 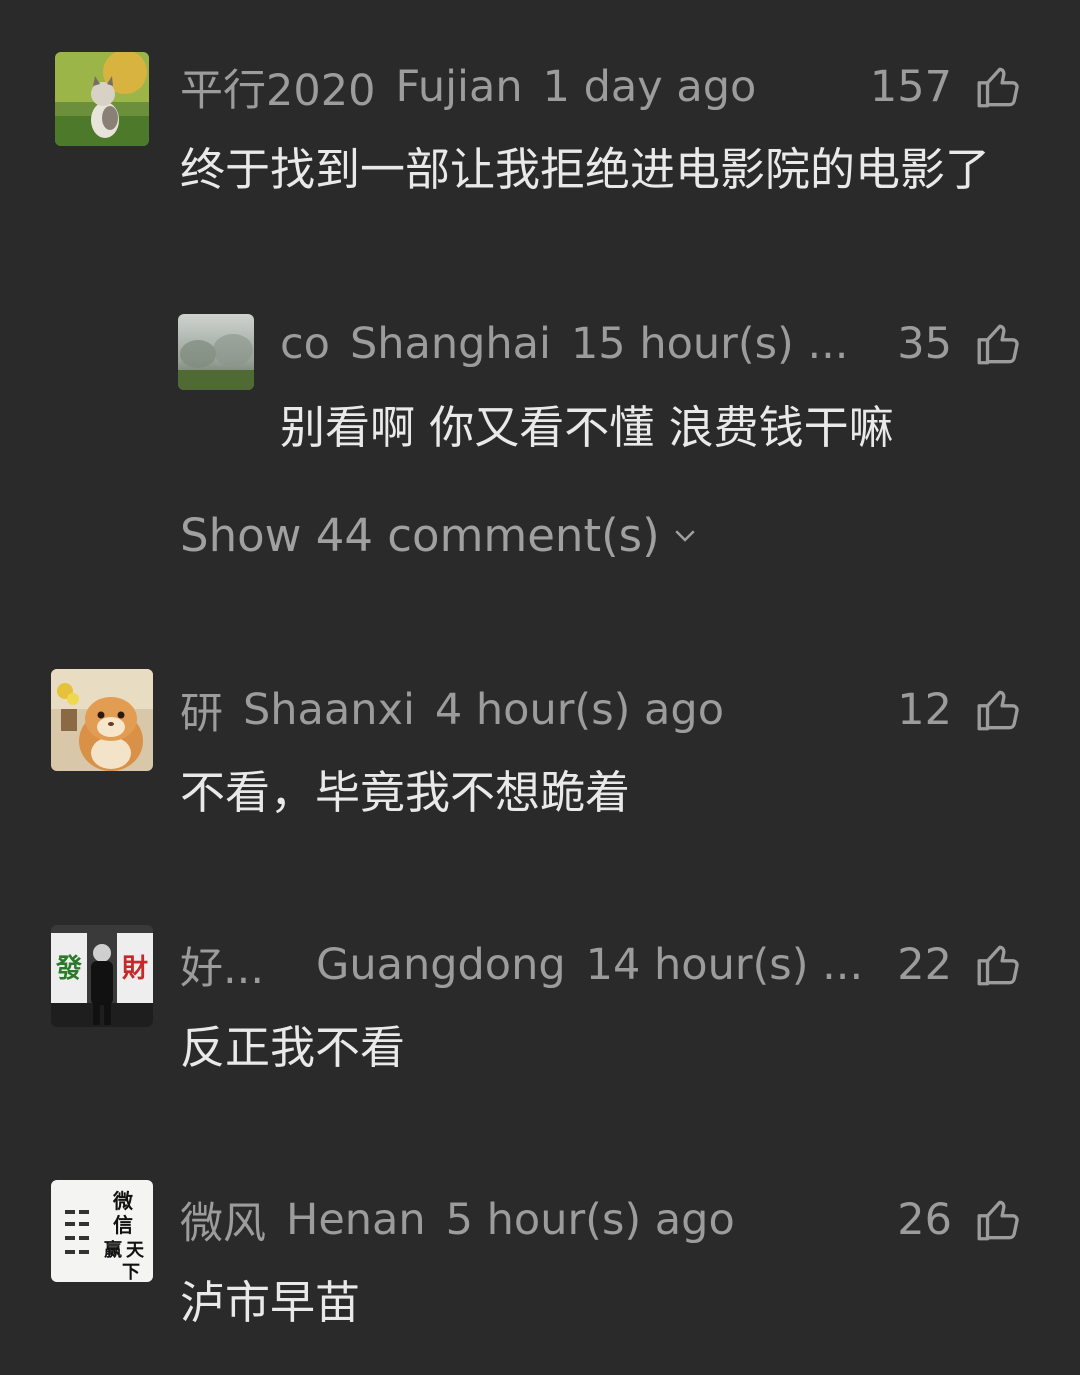 What do you see at coordinates (685, 536) in the screenshot?
I see `chevron-down-icon` at bounding box center [685, 536].